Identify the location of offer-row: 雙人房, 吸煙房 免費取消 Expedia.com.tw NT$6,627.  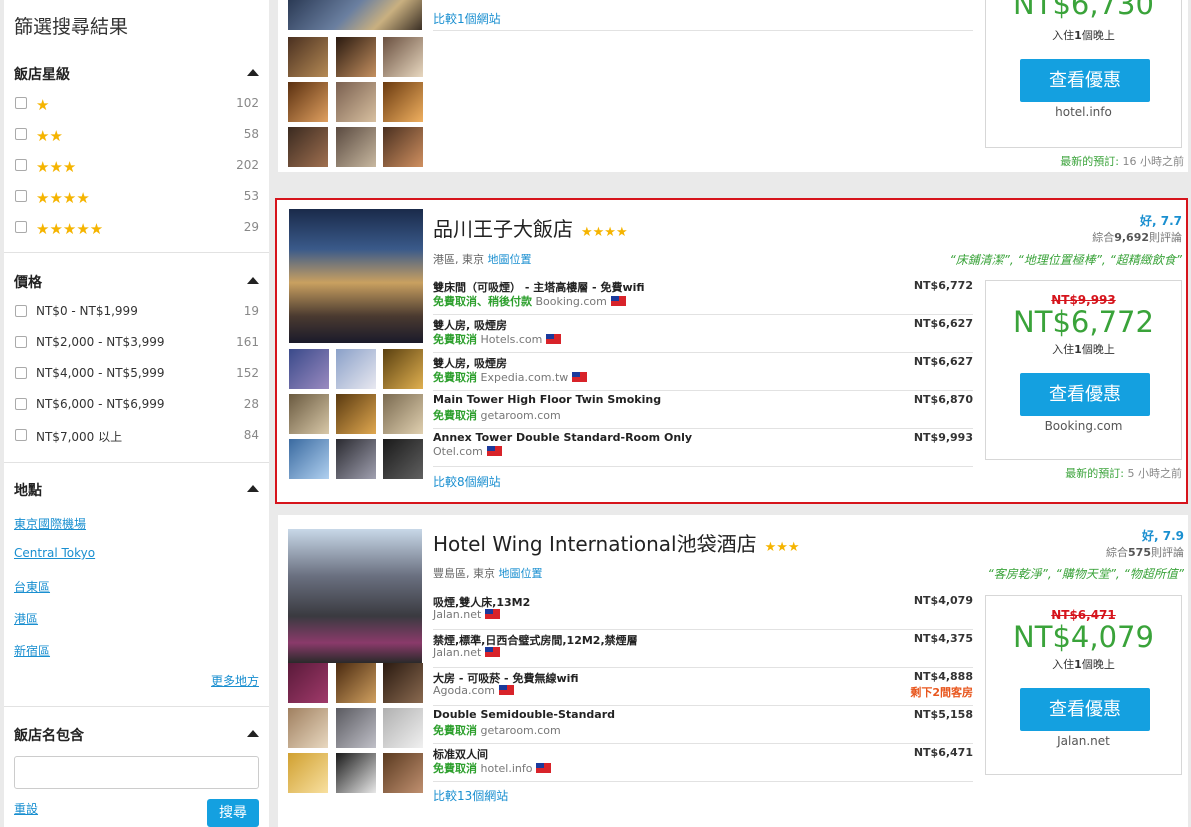
(703, 372).